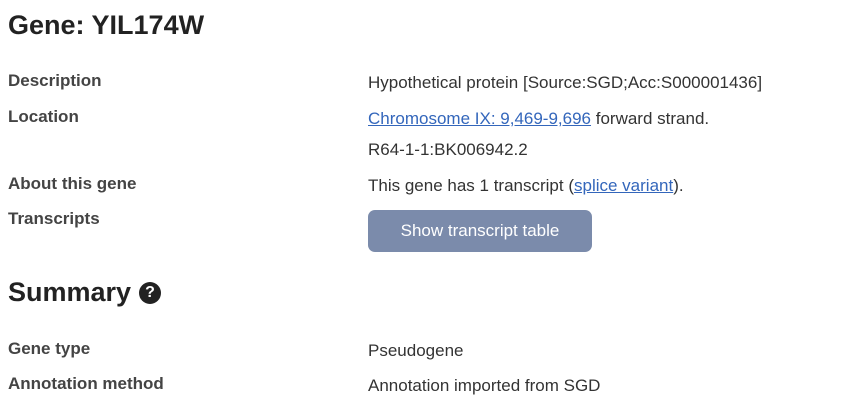  I want to click on about-gene-suffix: )., so click(678, 185).